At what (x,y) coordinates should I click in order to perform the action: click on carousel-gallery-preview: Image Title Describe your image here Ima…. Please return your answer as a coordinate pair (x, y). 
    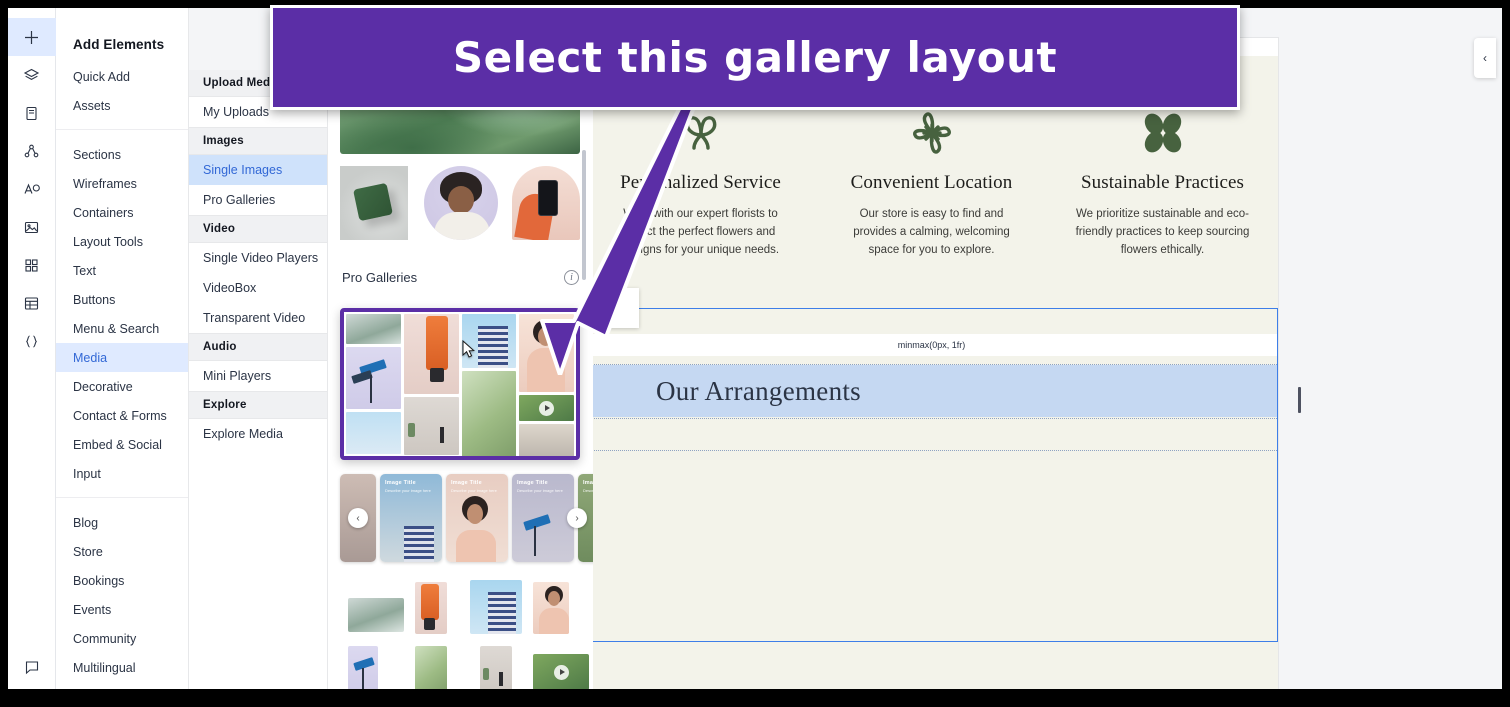
    Looking at the image, I should click on (466, 518).